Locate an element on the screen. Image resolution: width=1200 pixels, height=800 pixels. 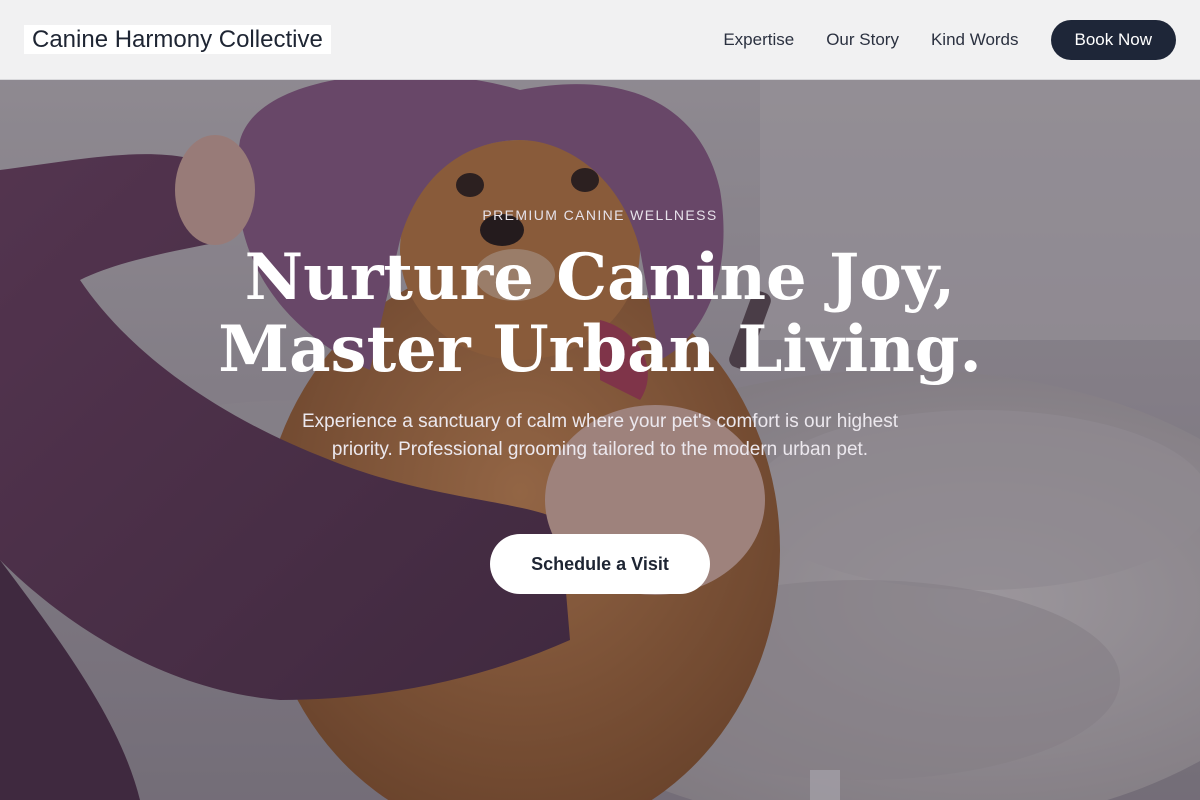
nav-link-expertise: Expertise is located at coordinates (758, 40).